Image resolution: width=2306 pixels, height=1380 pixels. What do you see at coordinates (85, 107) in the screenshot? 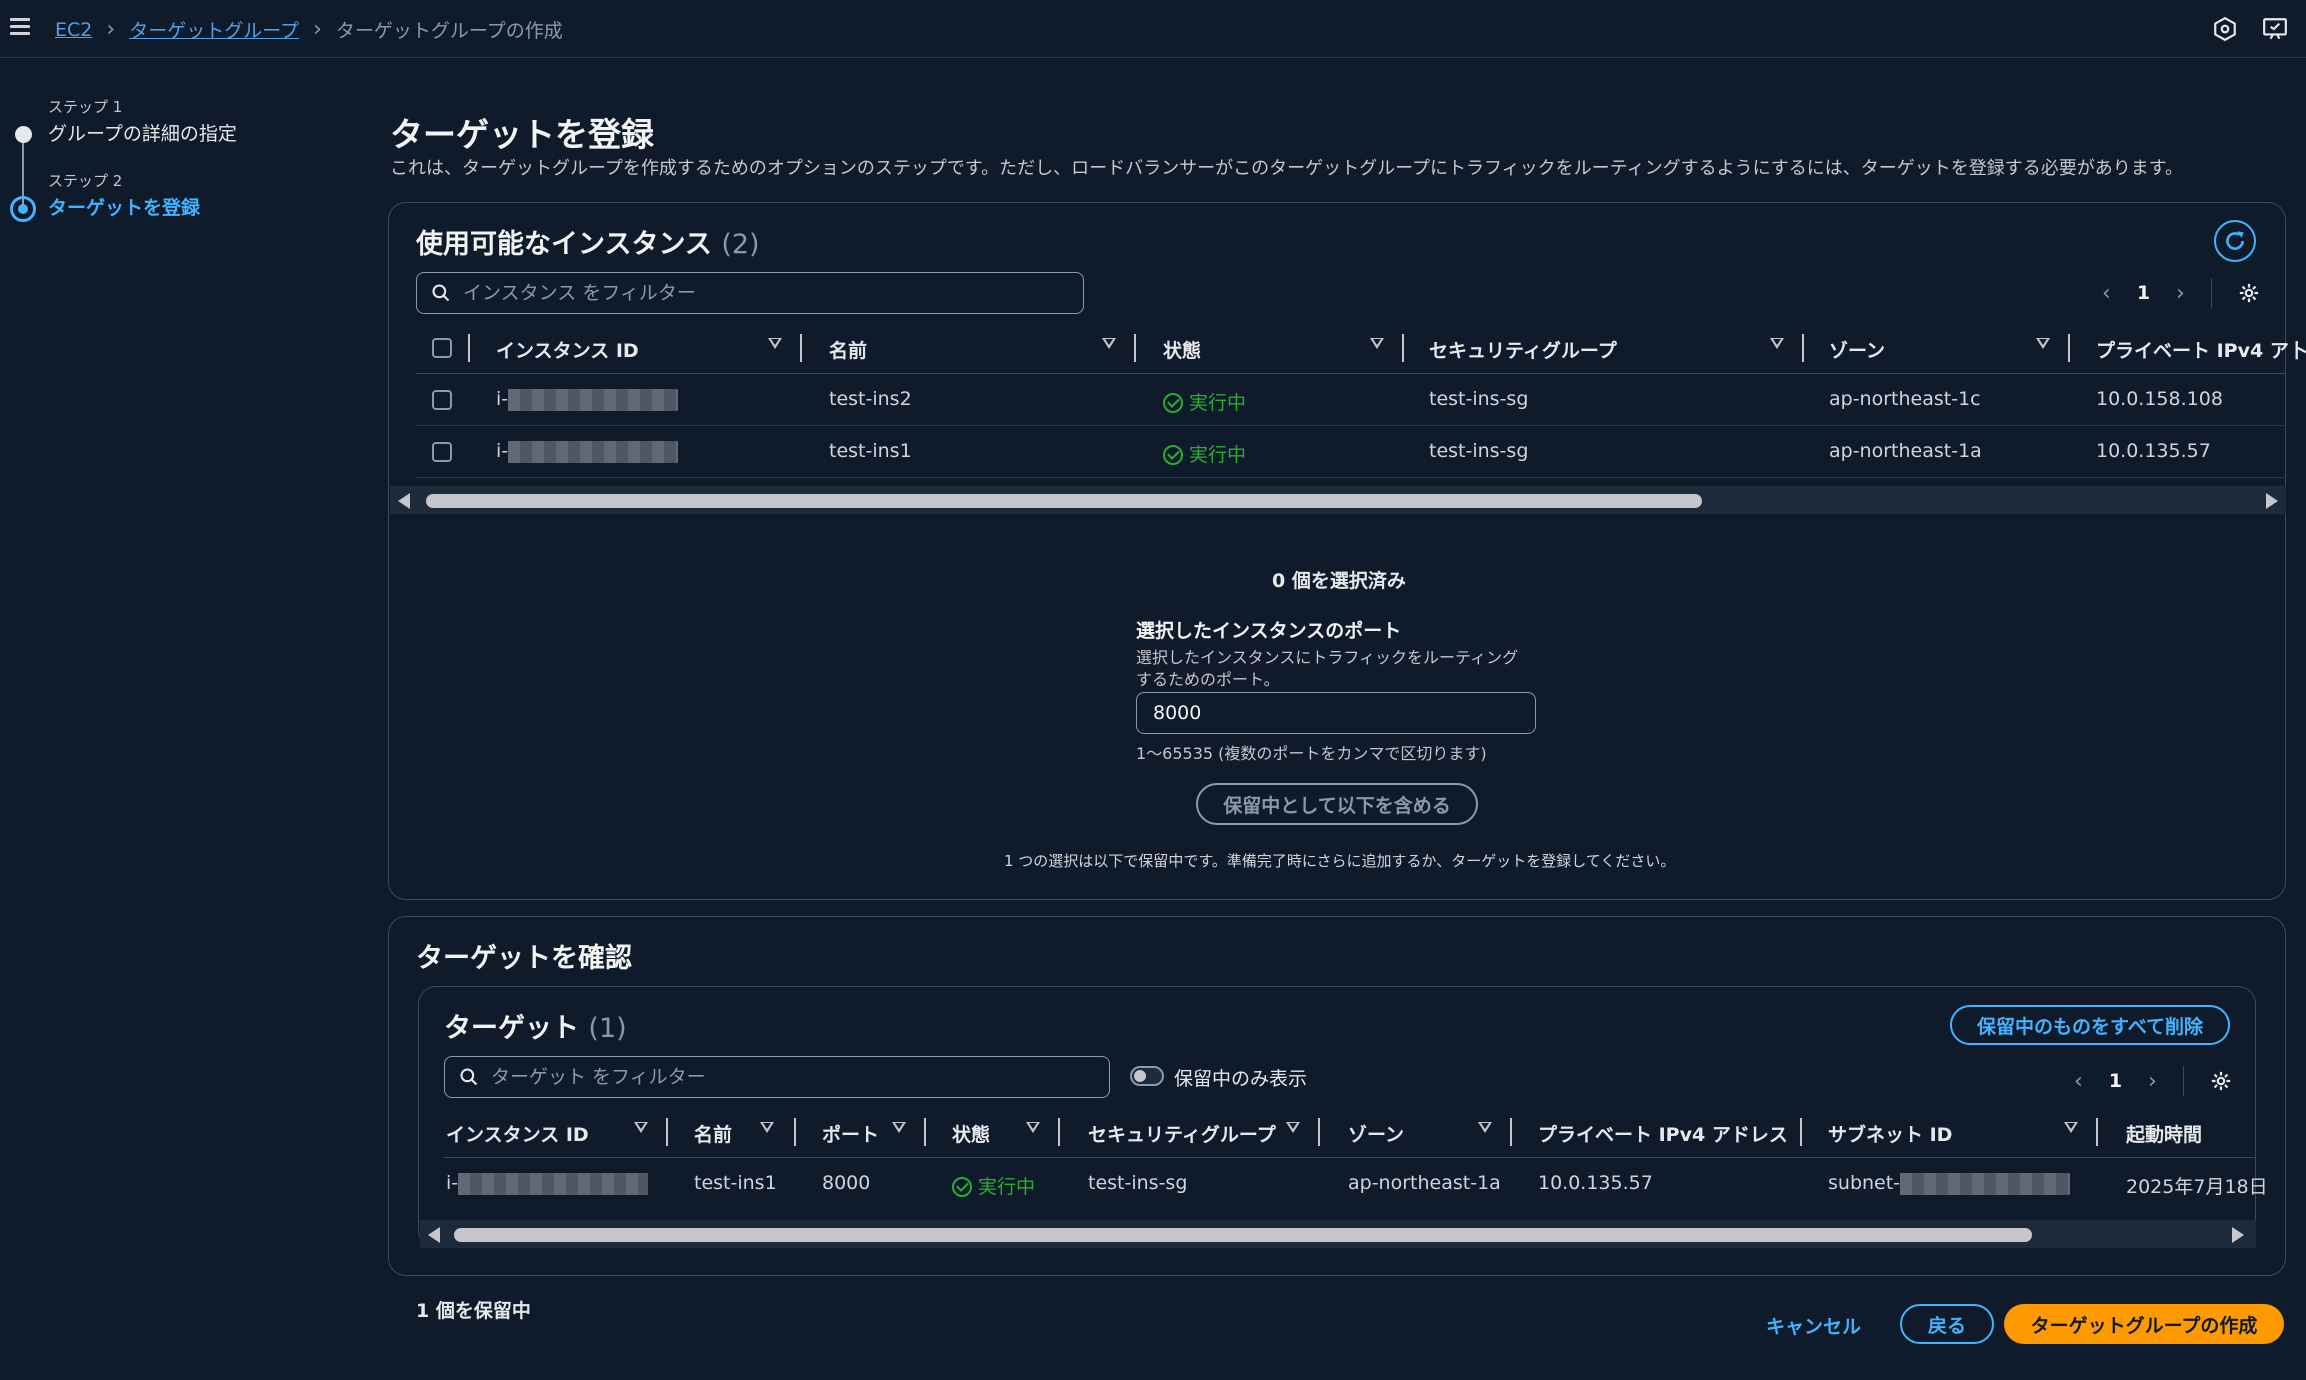
I see `step-1-label: ステップ 1` at bounding box center [85, 107].